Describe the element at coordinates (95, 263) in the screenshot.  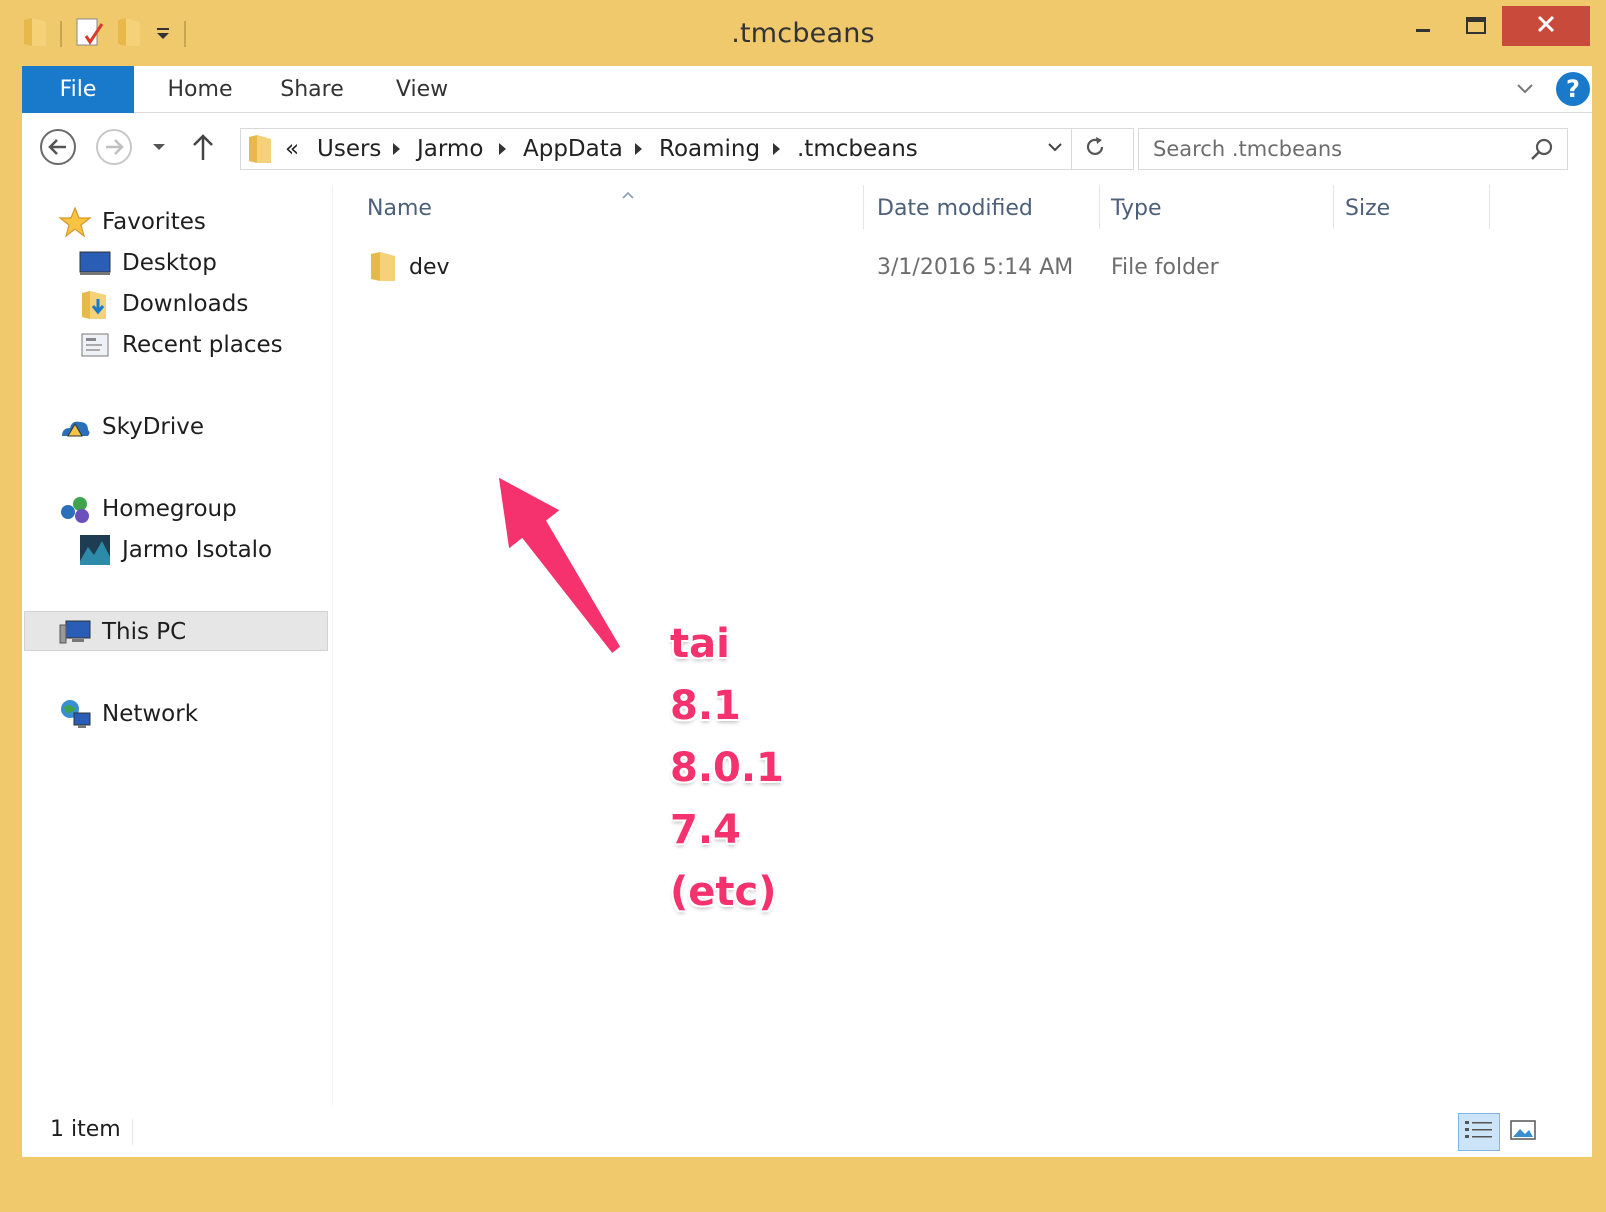
I see `desktop-icon` at that location.